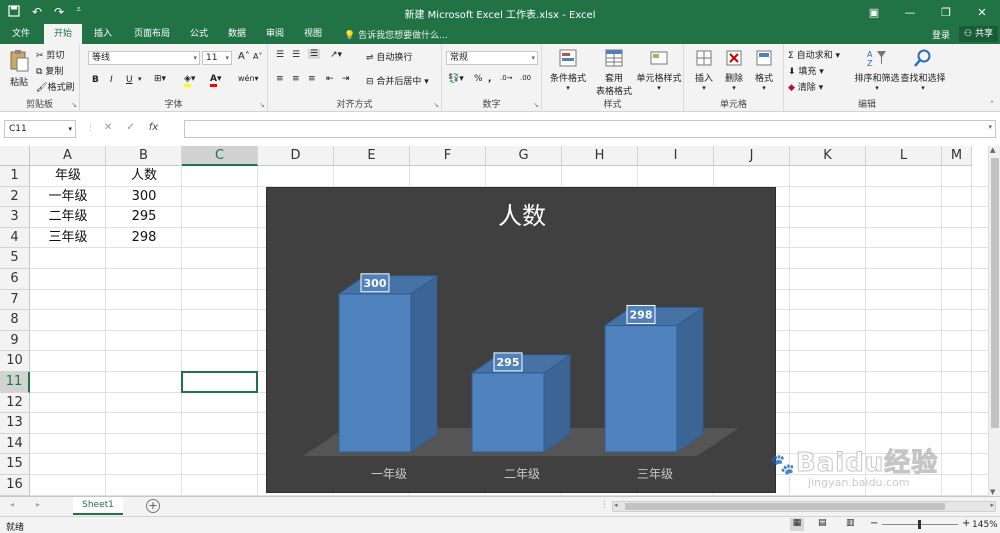  I want to click on cell-b4: 298, so click(144, 238).